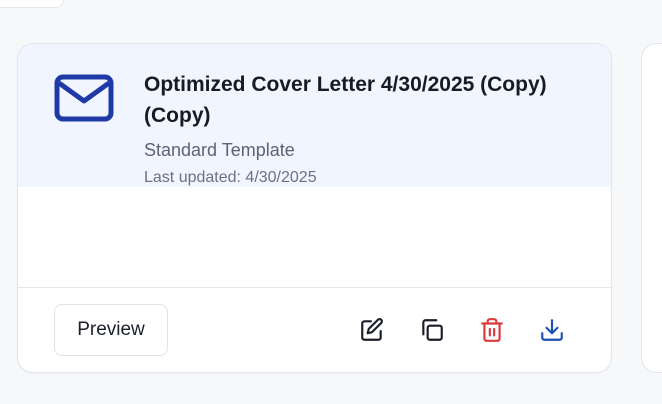 The width and height of the screenshot is (662, 404). I want to click on copy-button, so click(432, 330).